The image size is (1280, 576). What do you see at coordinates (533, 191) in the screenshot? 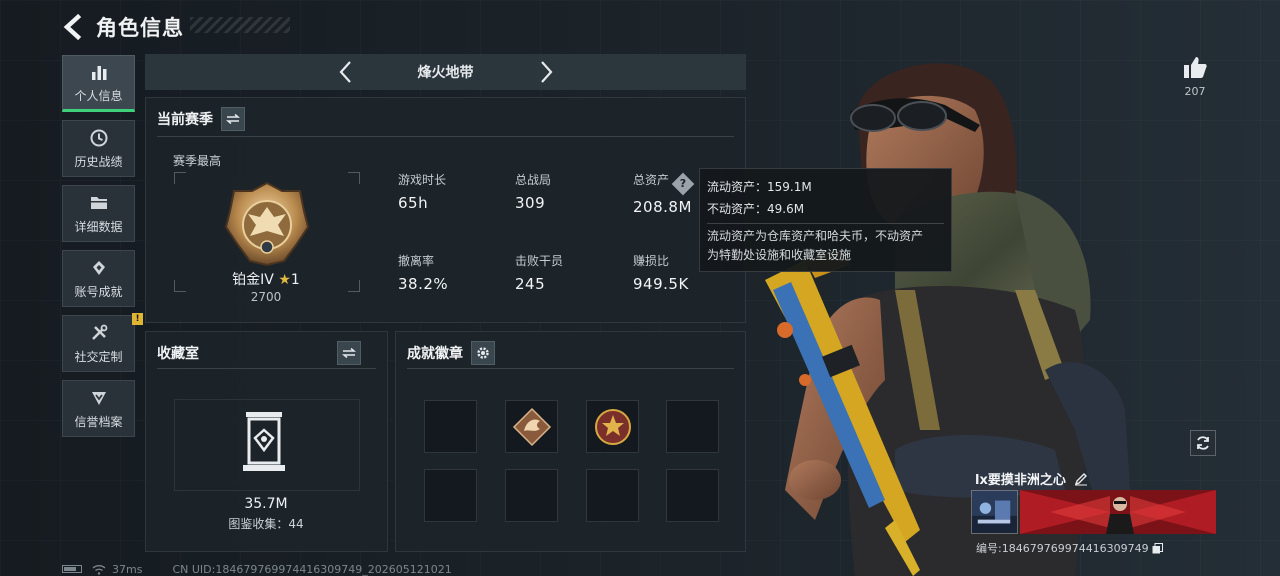
I see `stat-total-matches: 总战局 309` at bounding box center [533, 191].